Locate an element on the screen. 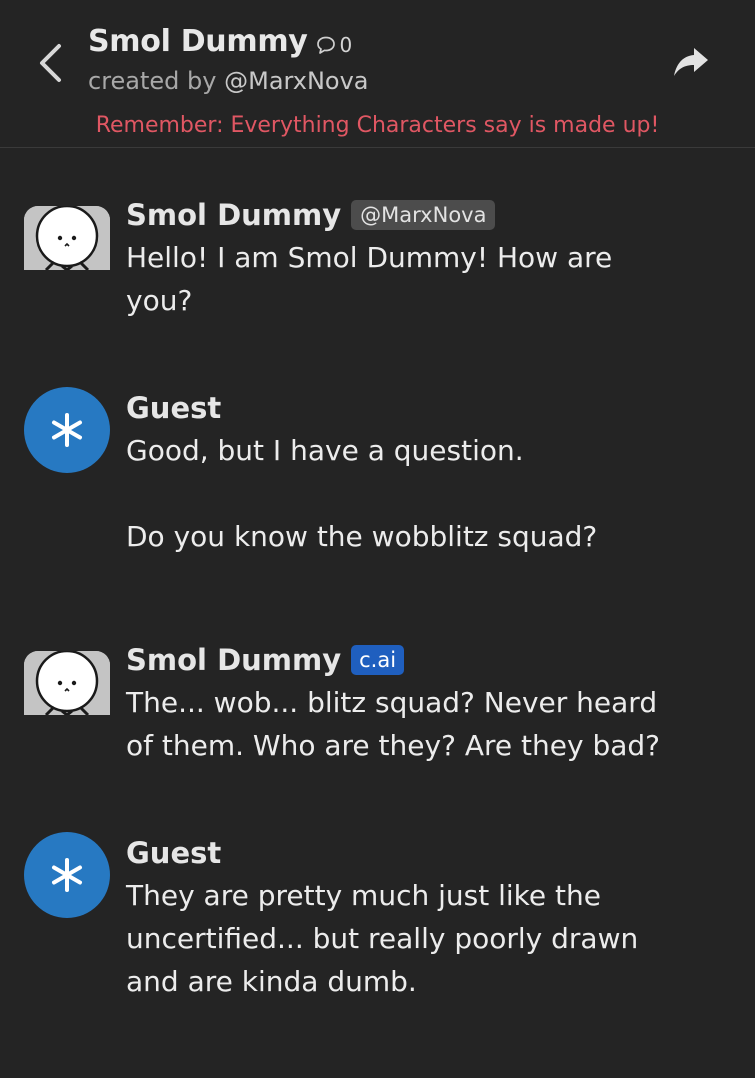 The width and height of the screenshot is (755, 1078). chat-bubble-icon is located at coordinates (325, 45).